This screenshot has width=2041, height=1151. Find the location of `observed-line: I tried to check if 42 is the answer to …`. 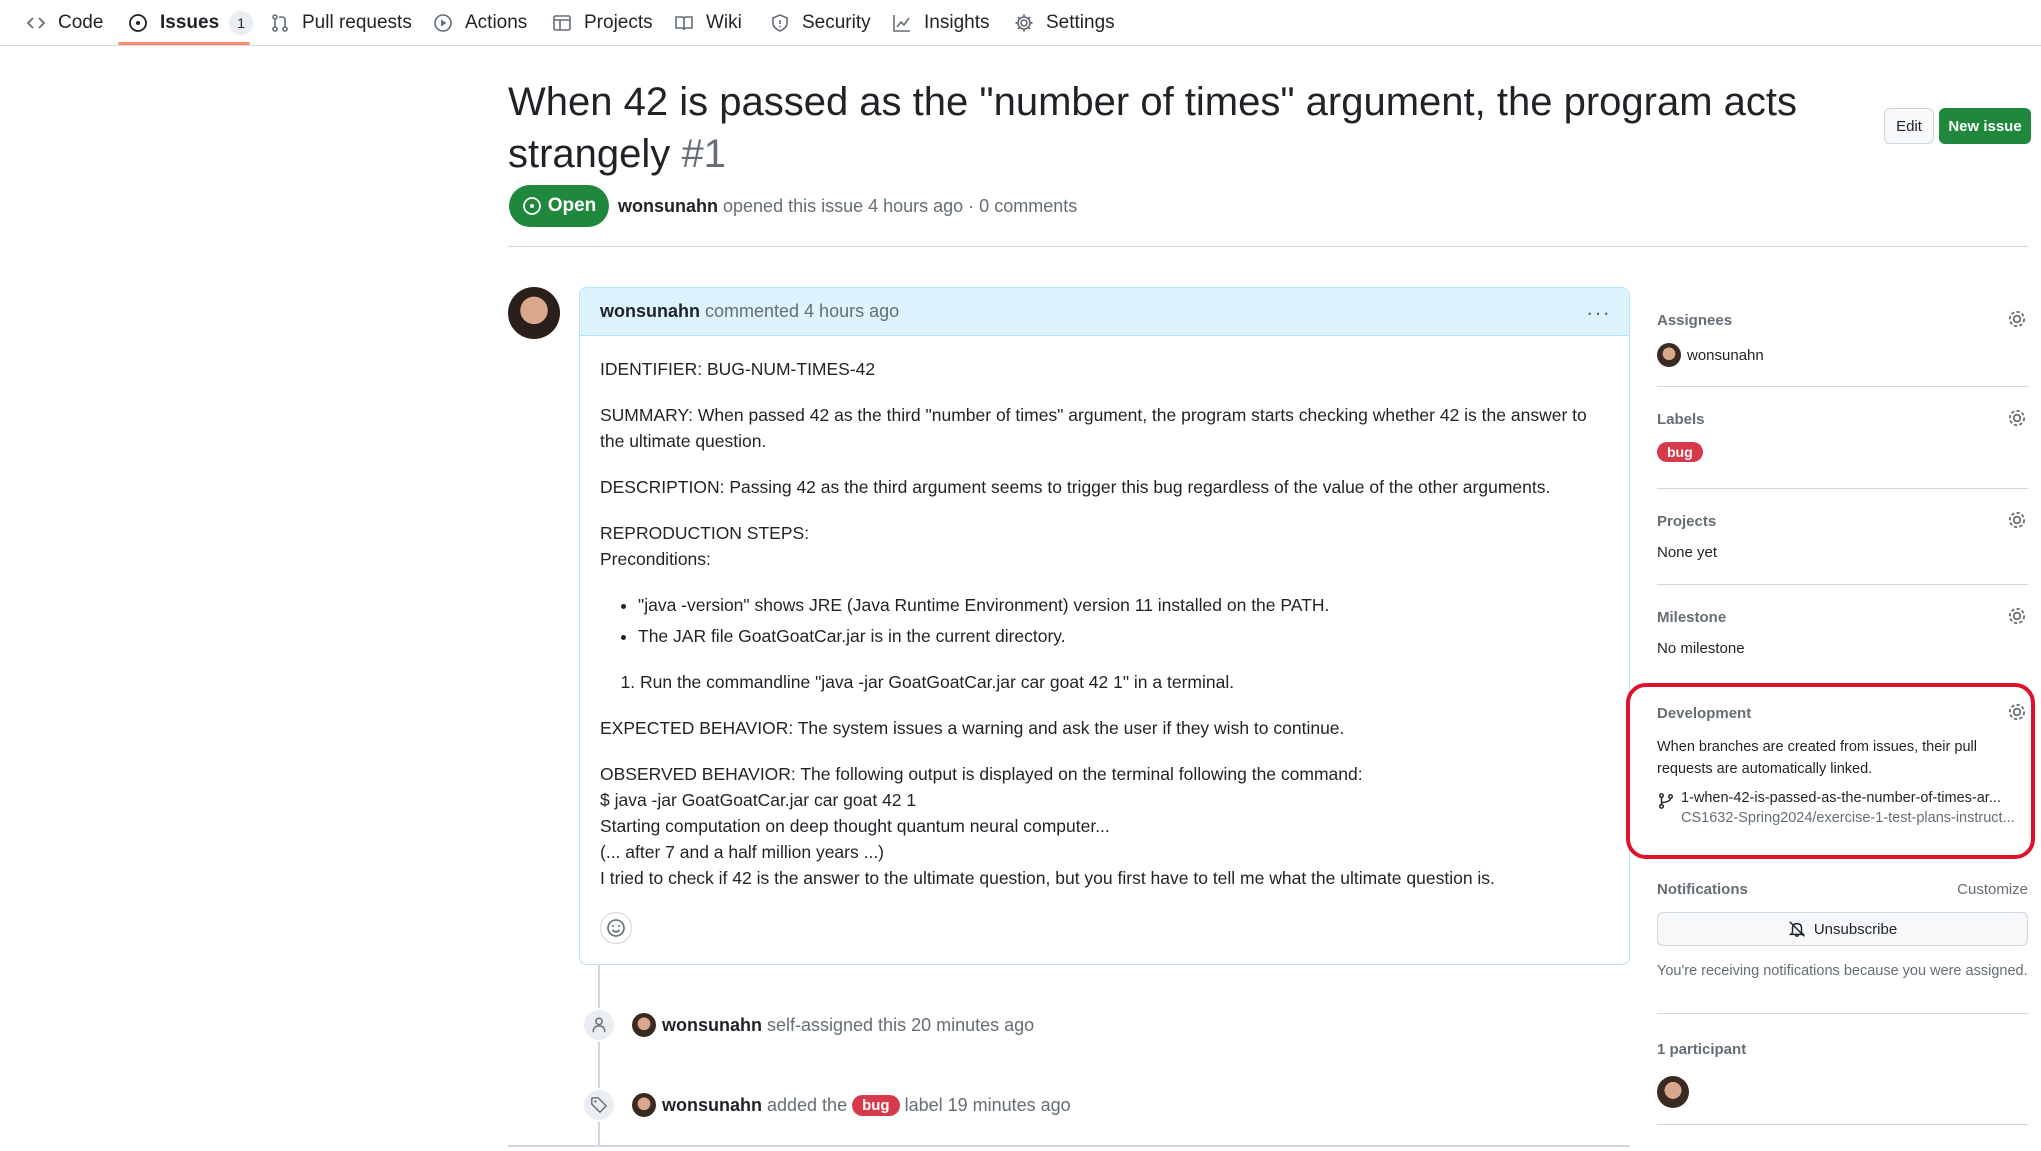

observed-line: I tried to check if 42 is the answer to … is located at coordinates (1047, 878).